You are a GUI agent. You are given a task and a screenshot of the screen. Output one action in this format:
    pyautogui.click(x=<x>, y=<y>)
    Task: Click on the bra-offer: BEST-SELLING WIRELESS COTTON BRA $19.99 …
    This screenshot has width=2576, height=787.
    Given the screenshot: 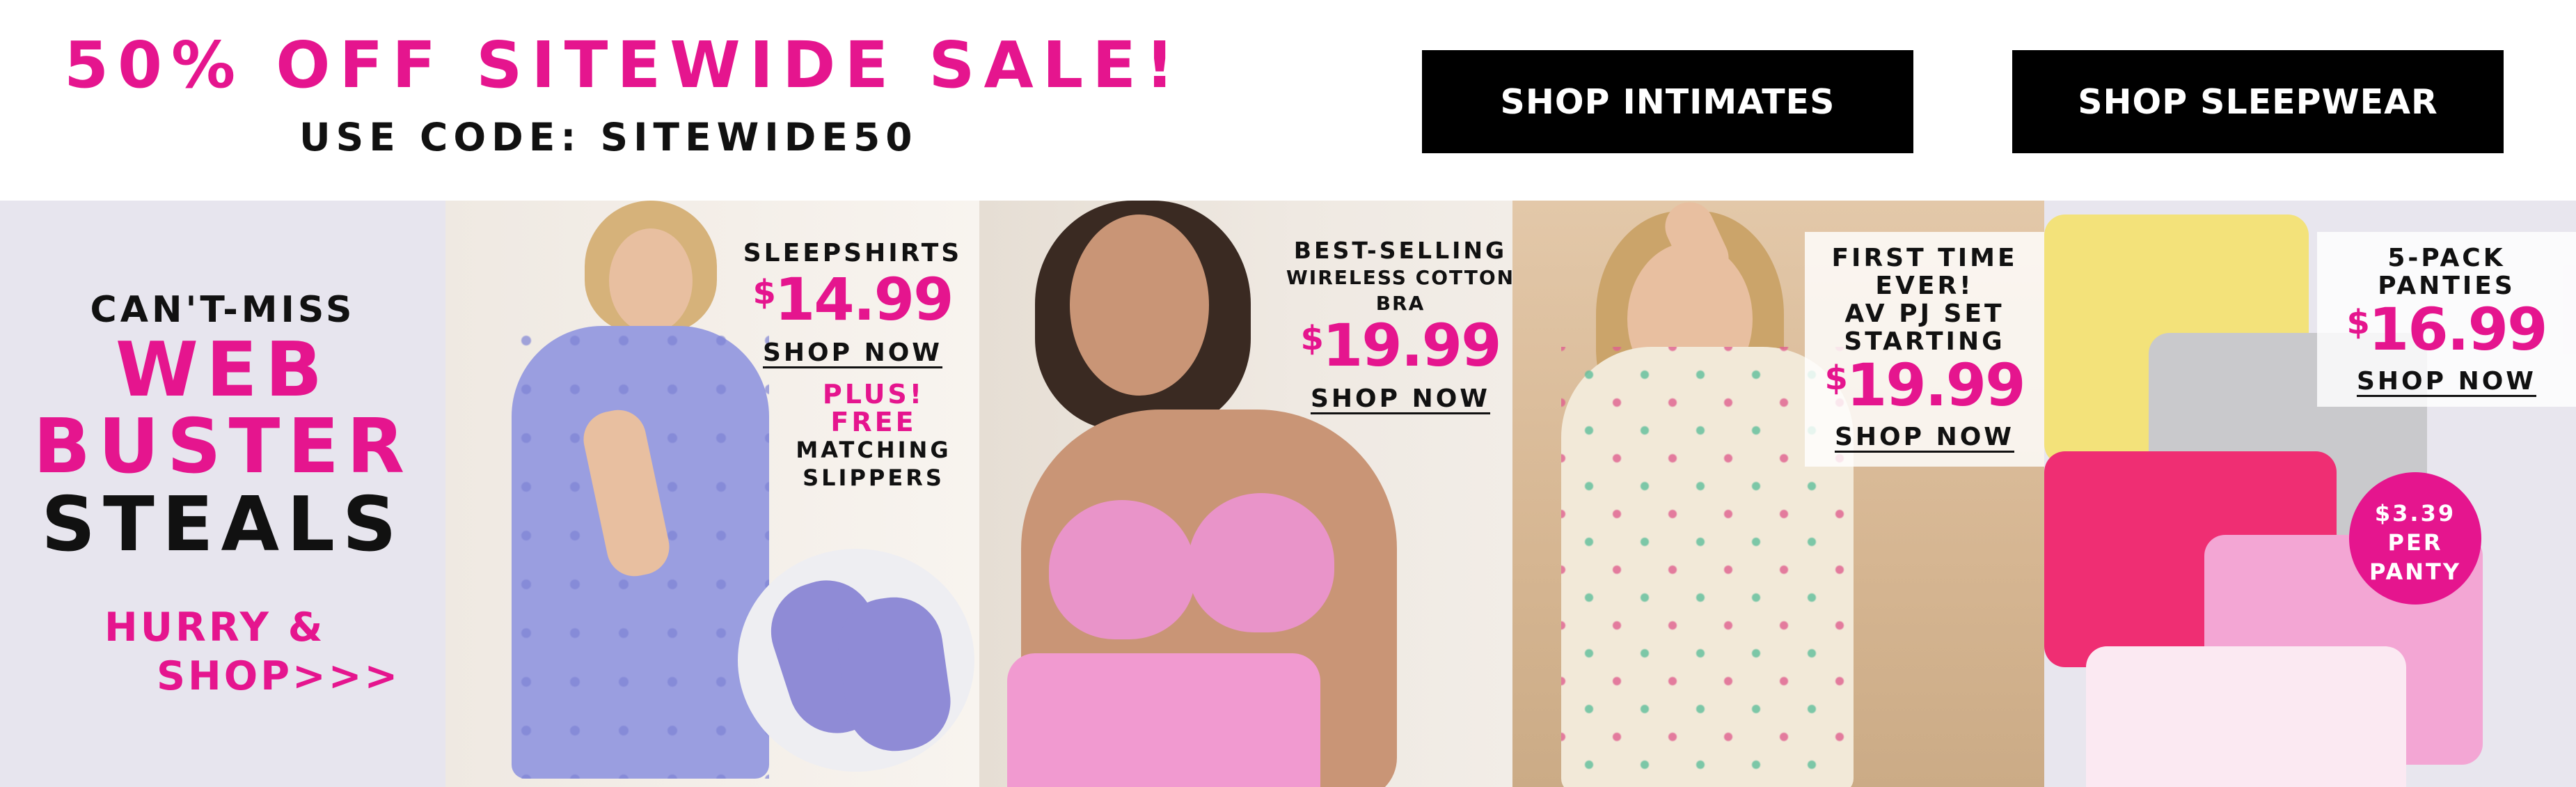 What is the action you would take?
    pyautogui.click(x=1399, y=325)
    